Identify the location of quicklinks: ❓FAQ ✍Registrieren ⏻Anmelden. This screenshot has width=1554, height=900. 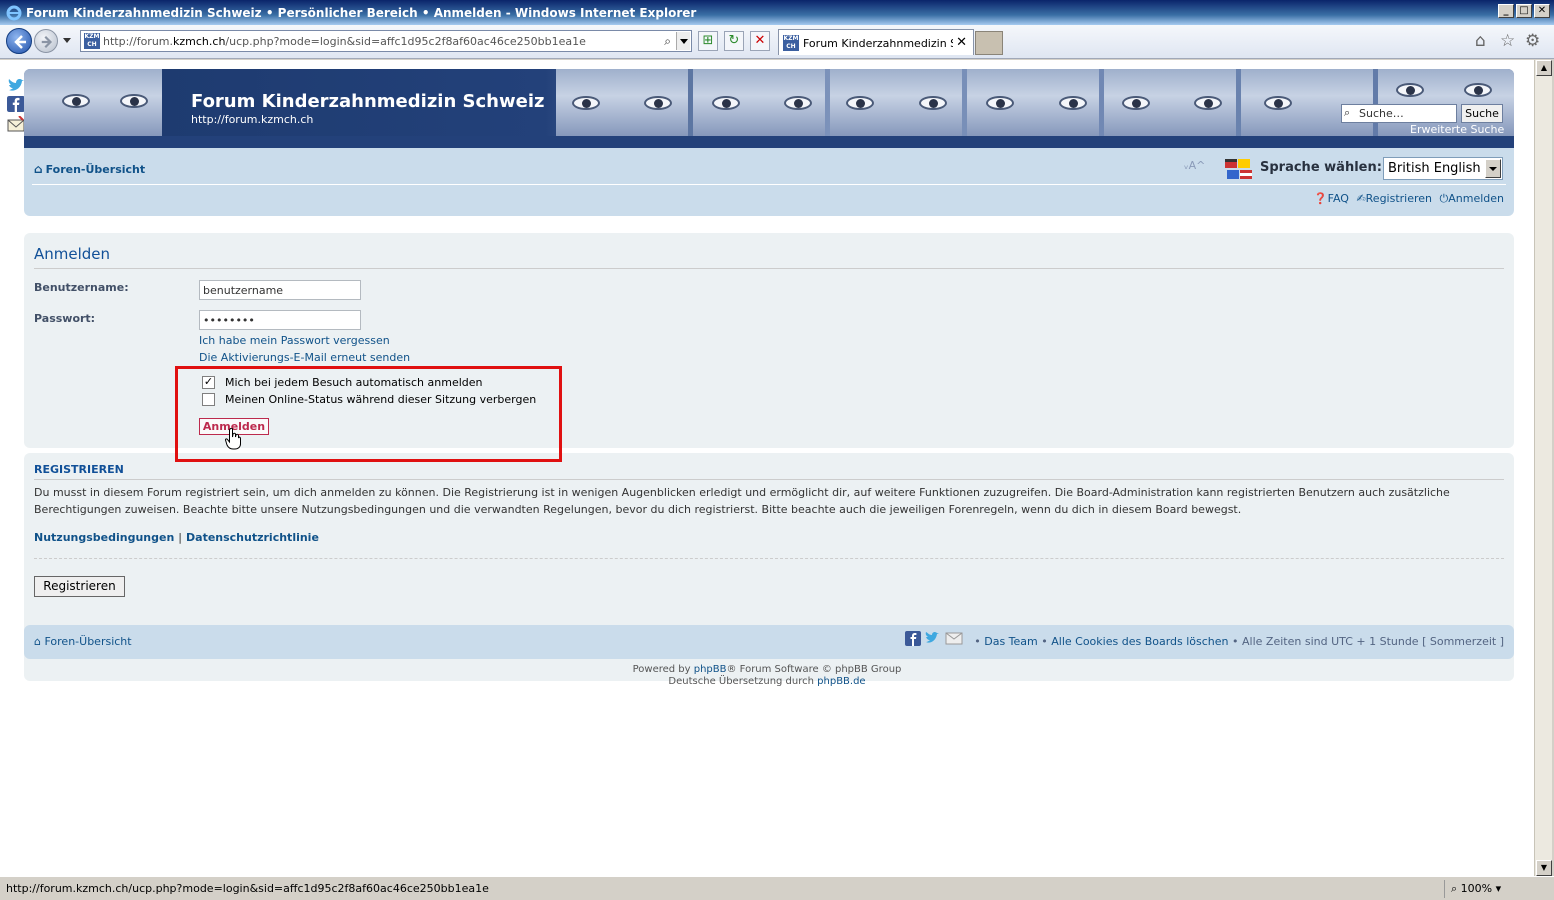
(1407, 199).